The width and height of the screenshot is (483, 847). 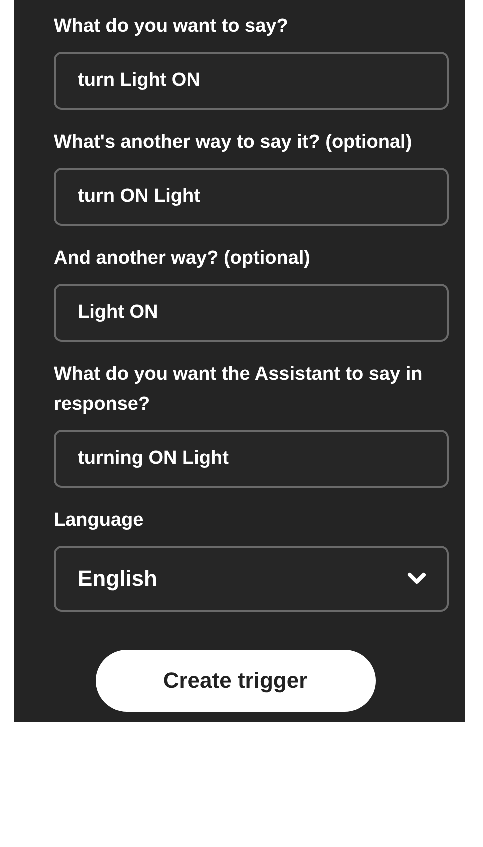 What do you see at coordinates (251, 81) in the screenshot?
I see `input-field: turn Light ON` at bounding box center [251, 81].